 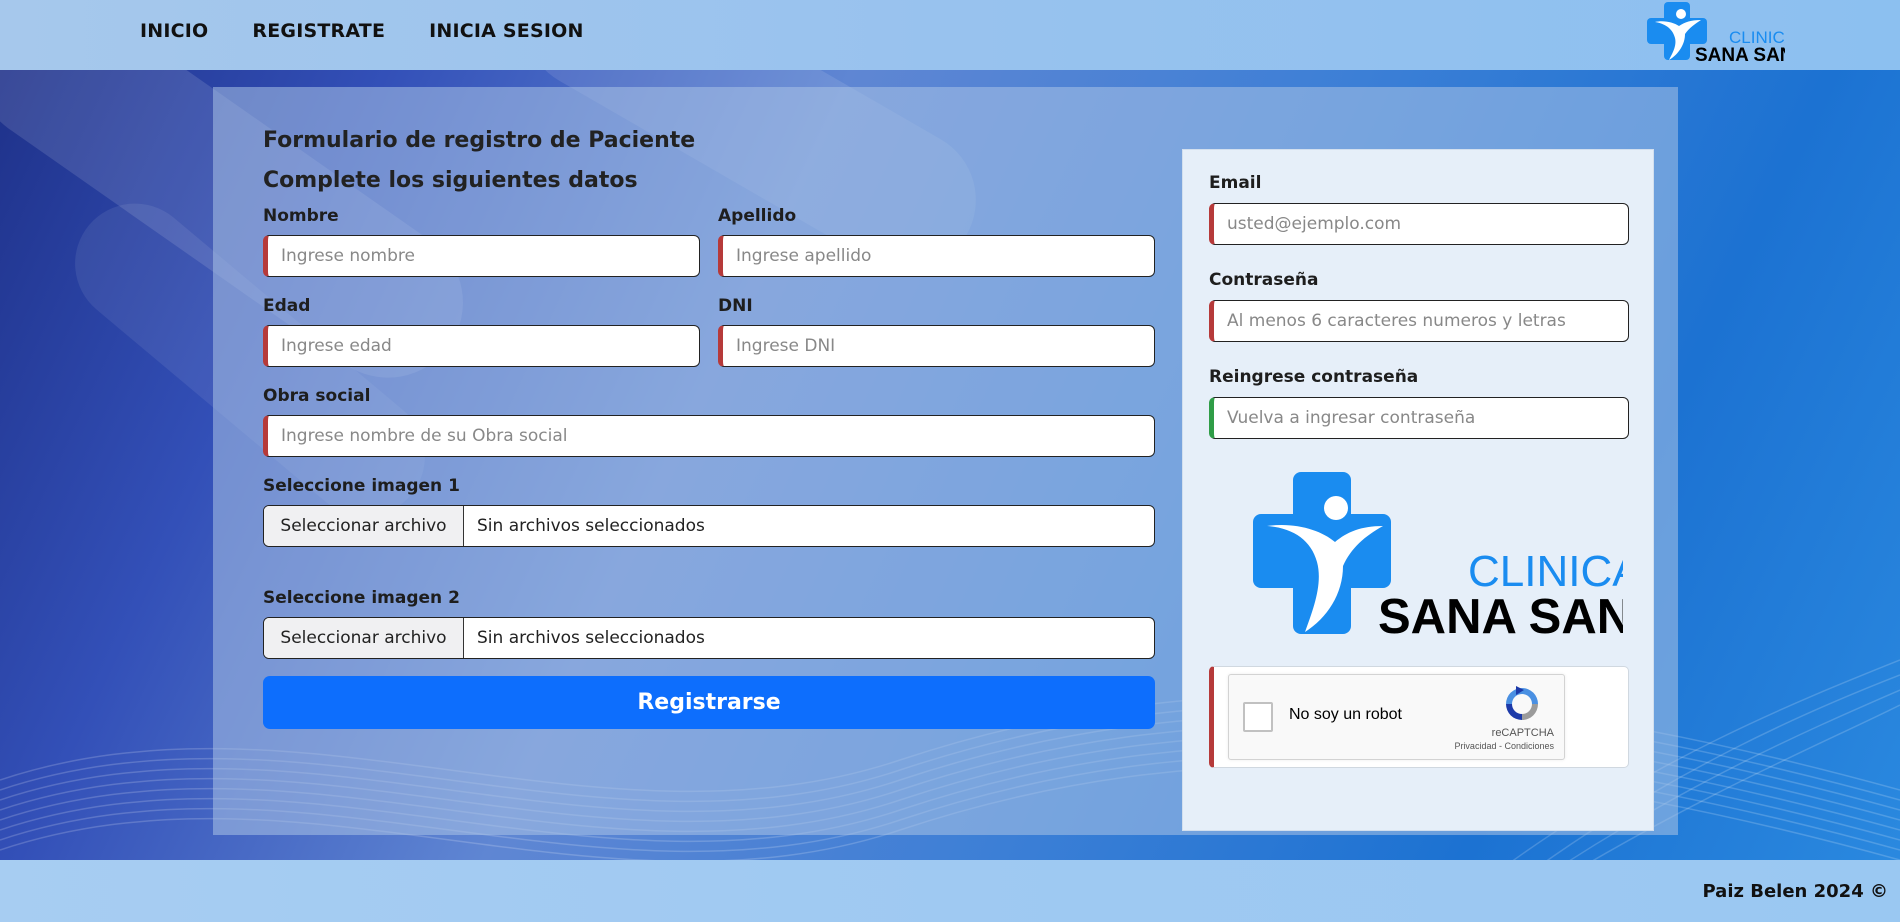 I want to click on footer: Paiz Belen 2024 ©, so click(x=950, y=891).